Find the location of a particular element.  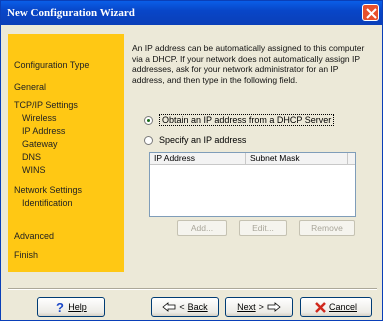

next-label-suffix: > is located at coordinates (261, 307).